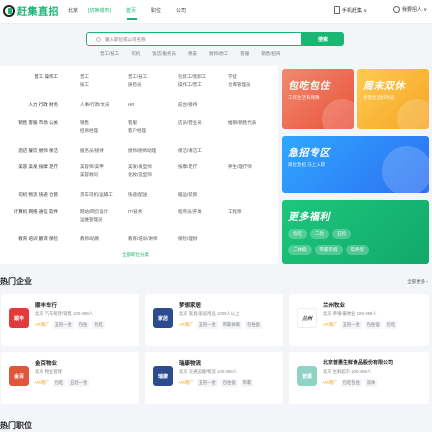 The image size is (432, 432). What do you see at coordinates (131, 104) in the screenshot?
I see `category-item: HR` at bounding box center [131, 104].